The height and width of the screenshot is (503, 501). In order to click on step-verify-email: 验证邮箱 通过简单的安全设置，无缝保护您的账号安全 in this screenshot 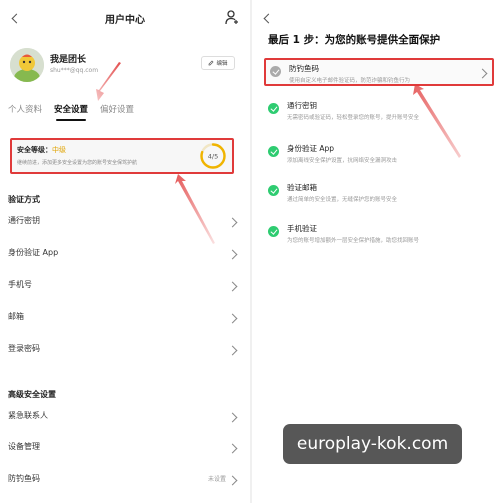, I will do `click(379, 193)`.